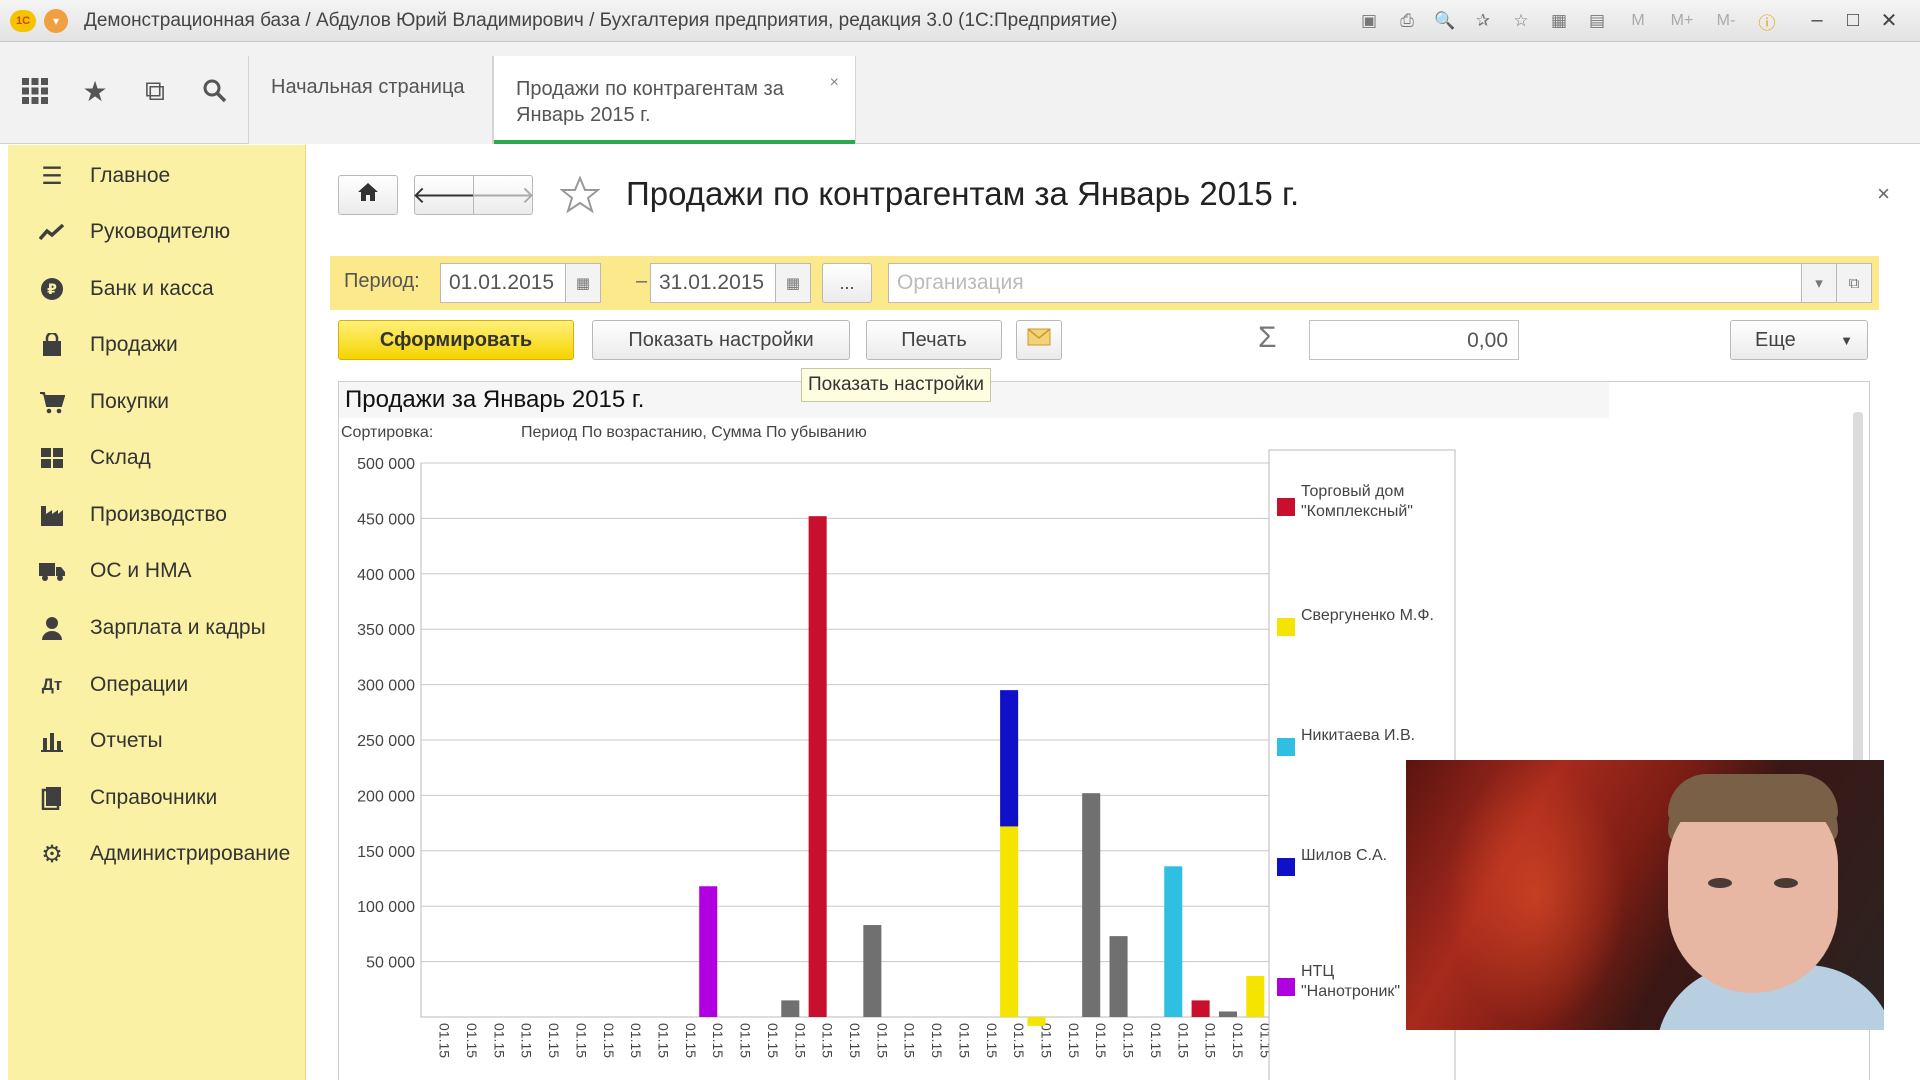  I want to click on minimize-icon: –, so click(1817, 20).